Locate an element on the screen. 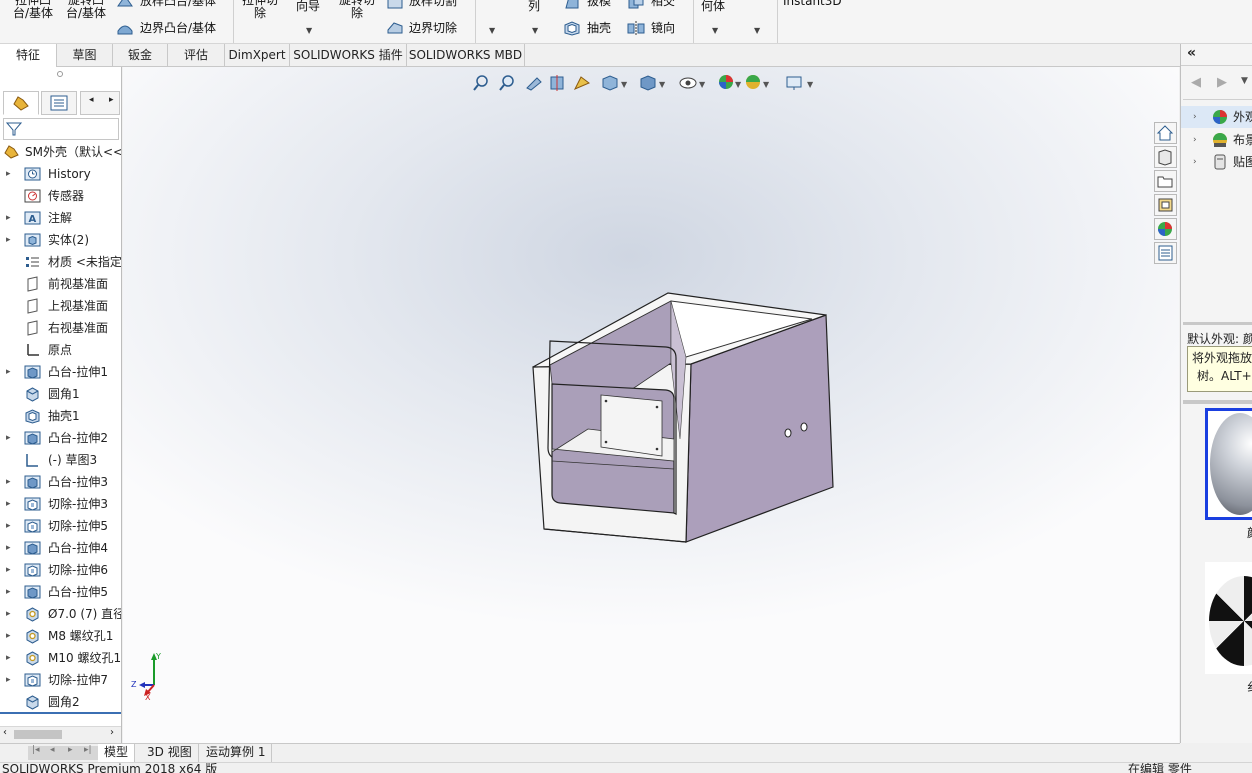 The height and width of the screenshot is (773, 1252). fillet-dropdown-icon: ▼ is located at coordinates (492, 30).